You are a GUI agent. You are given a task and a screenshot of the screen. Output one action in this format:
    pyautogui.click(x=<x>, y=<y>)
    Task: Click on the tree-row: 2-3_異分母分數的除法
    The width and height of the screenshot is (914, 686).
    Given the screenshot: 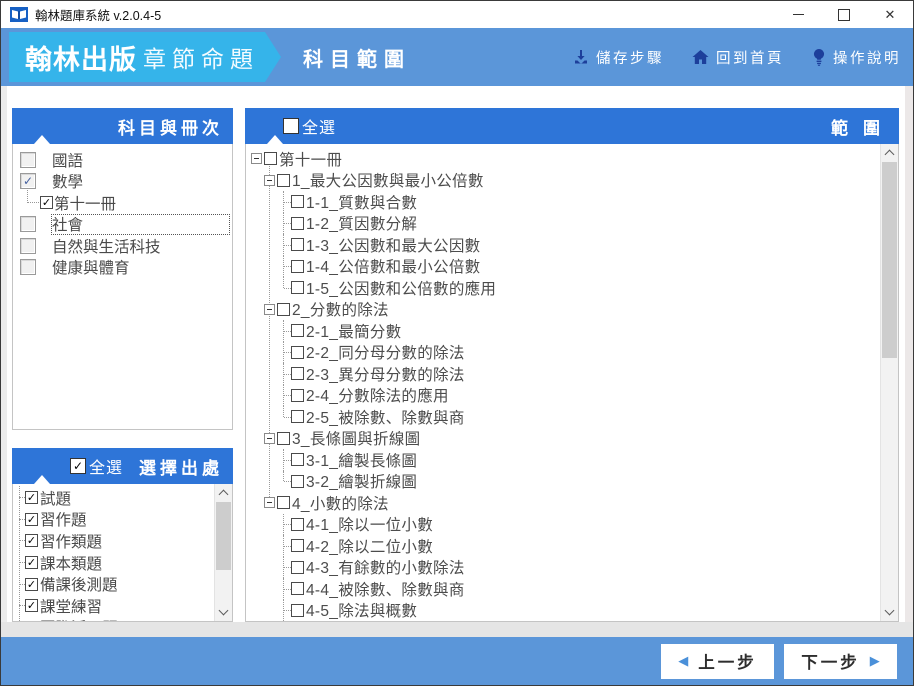 What is the action you would take?
    pyautogui.click(x=564, y=374)
    